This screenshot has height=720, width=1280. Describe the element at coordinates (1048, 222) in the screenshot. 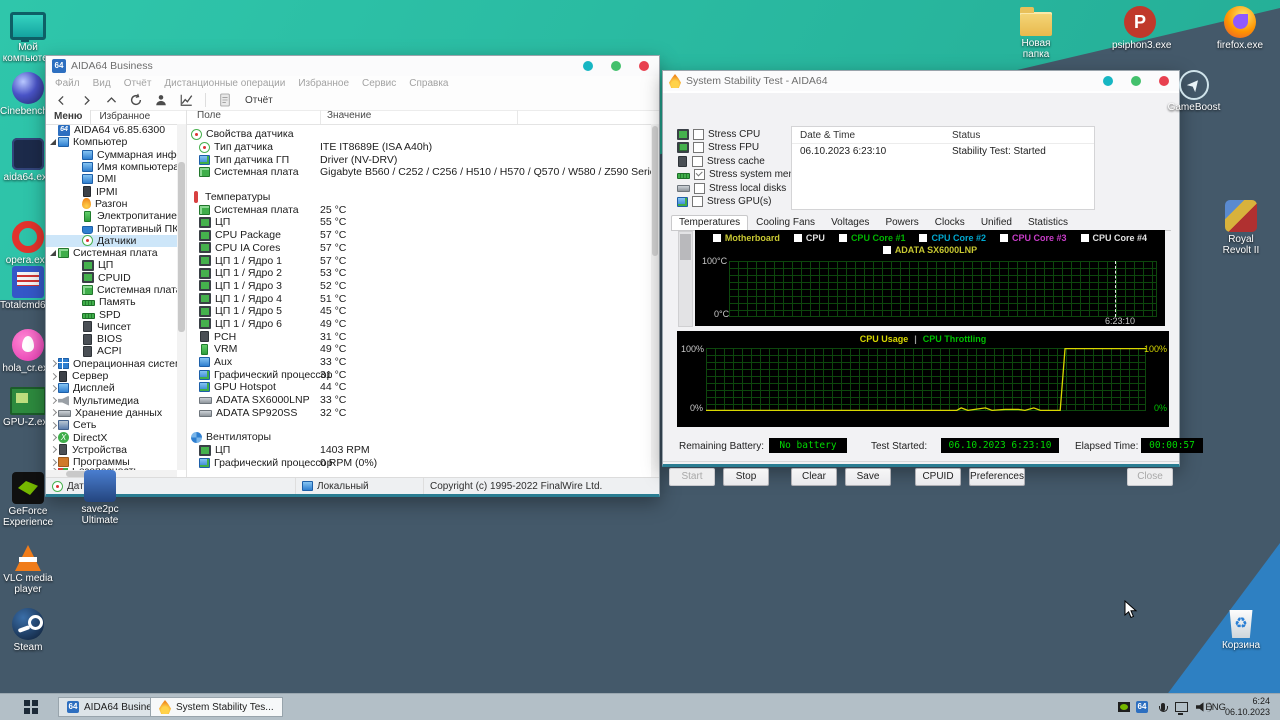

I see `tab-statistics: Statistics` at that location.